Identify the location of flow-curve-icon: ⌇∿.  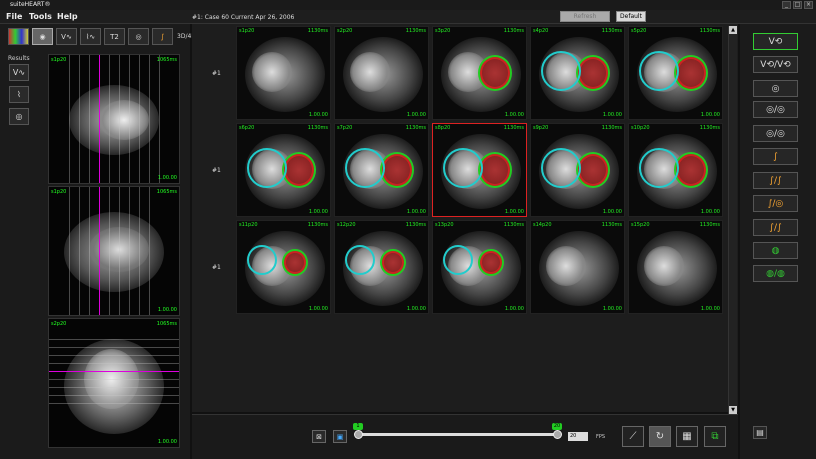
(90, 36).